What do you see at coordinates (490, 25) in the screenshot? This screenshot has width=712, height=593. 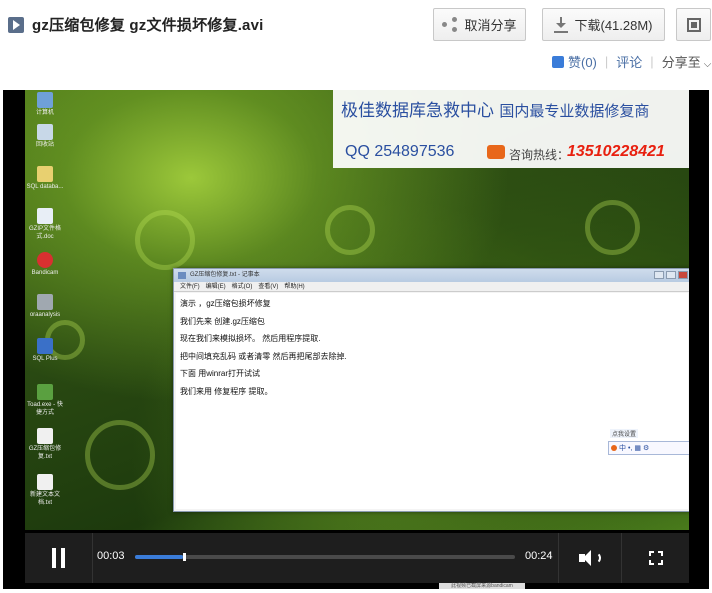 I see `cancel-share-label: 取消分享` at bounding box center [490, 25].